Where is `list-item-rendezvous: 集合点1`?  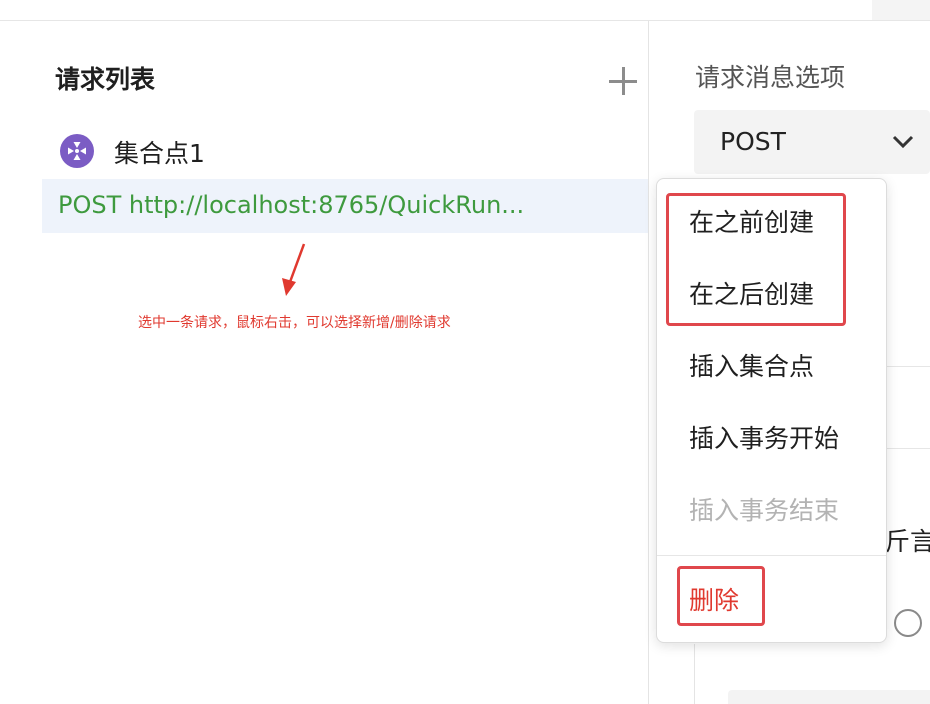 list-item-rendezvous: 集合点1 is located at coordinates (345, 151).